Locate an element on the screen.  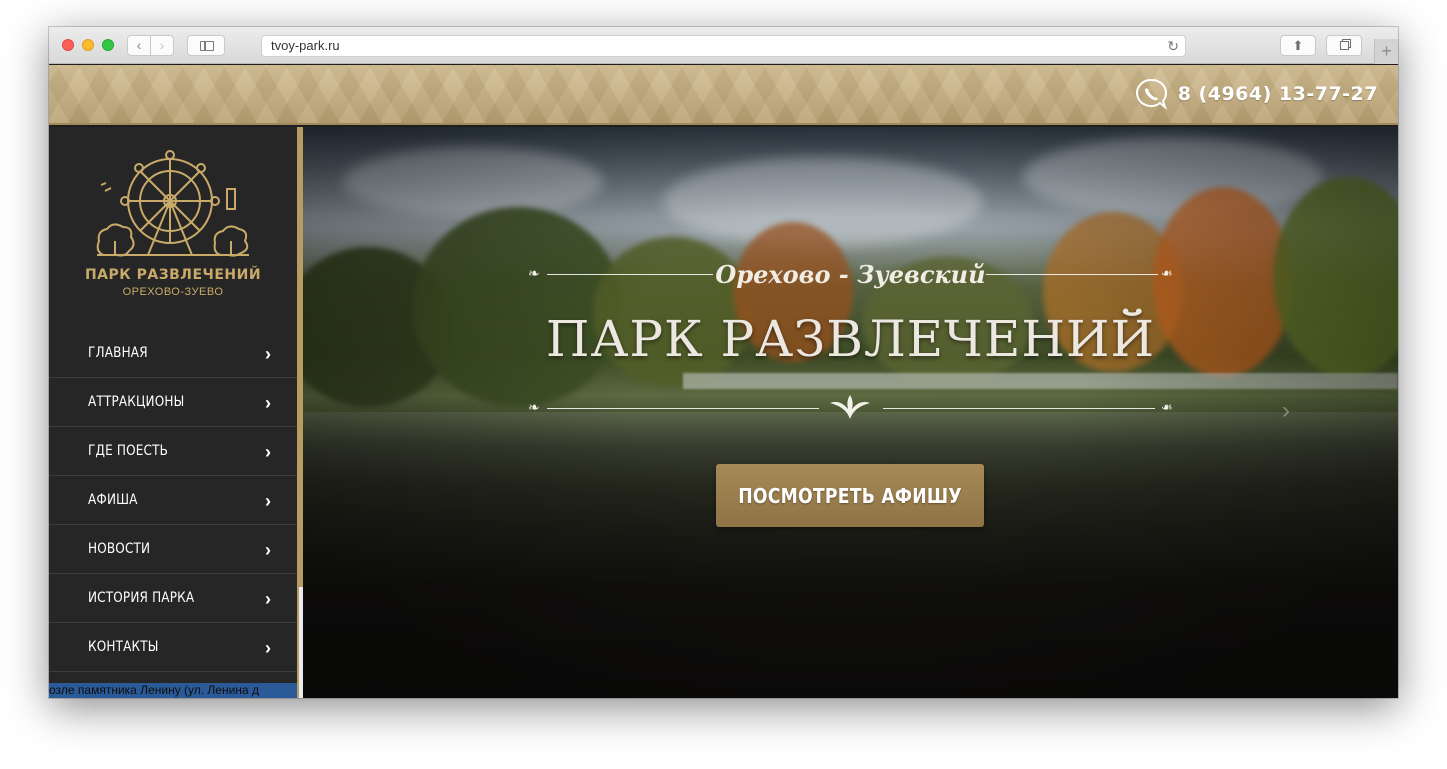
menu-item-attractions: АТТРАКЦИОНЫ › is located at coordinates (173, 402).